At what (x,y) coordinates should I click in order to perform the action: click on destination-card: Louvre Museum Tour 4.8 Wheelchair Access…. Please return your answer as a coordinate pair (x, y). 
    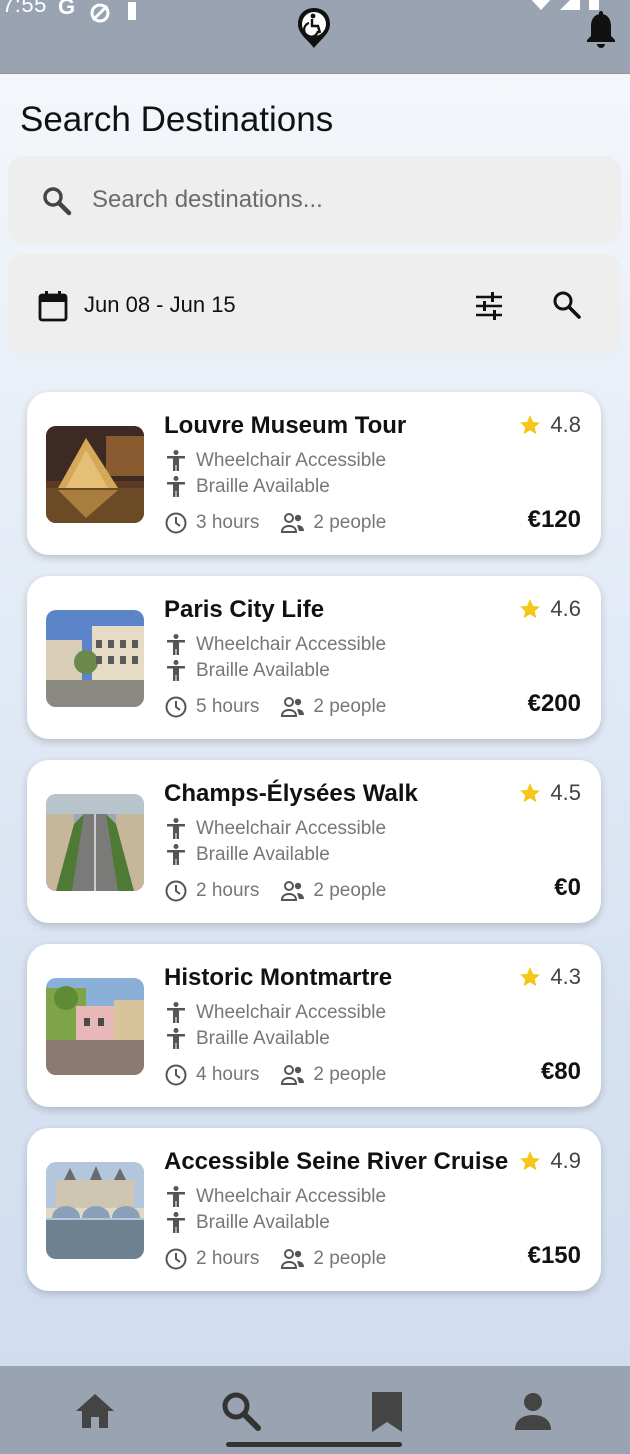
    Looking at the image, I should click on (314, 473).